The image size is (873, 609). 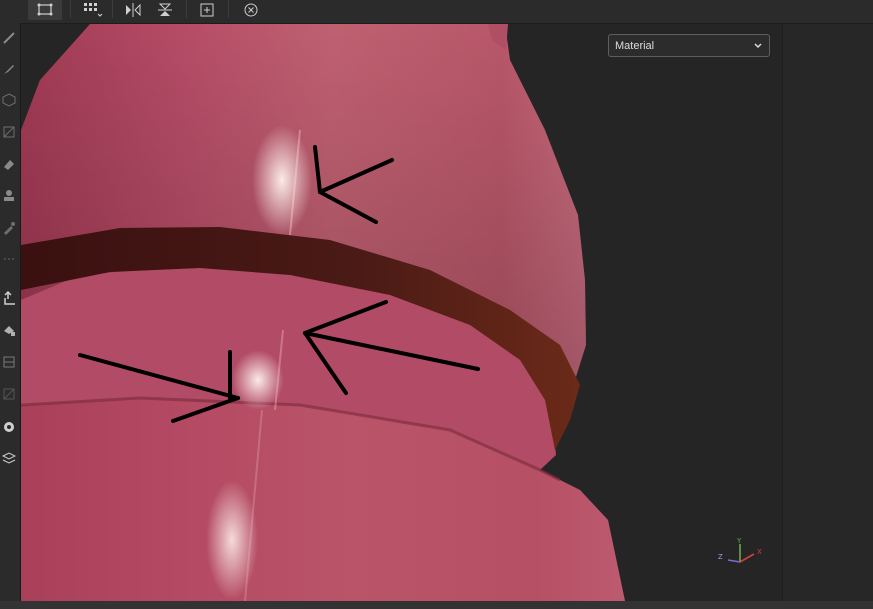 What do you see at coordinates (689, 45) in the screenshot?
I see `shading-mode-dropdown: Material` at bounding box center [689, 45].